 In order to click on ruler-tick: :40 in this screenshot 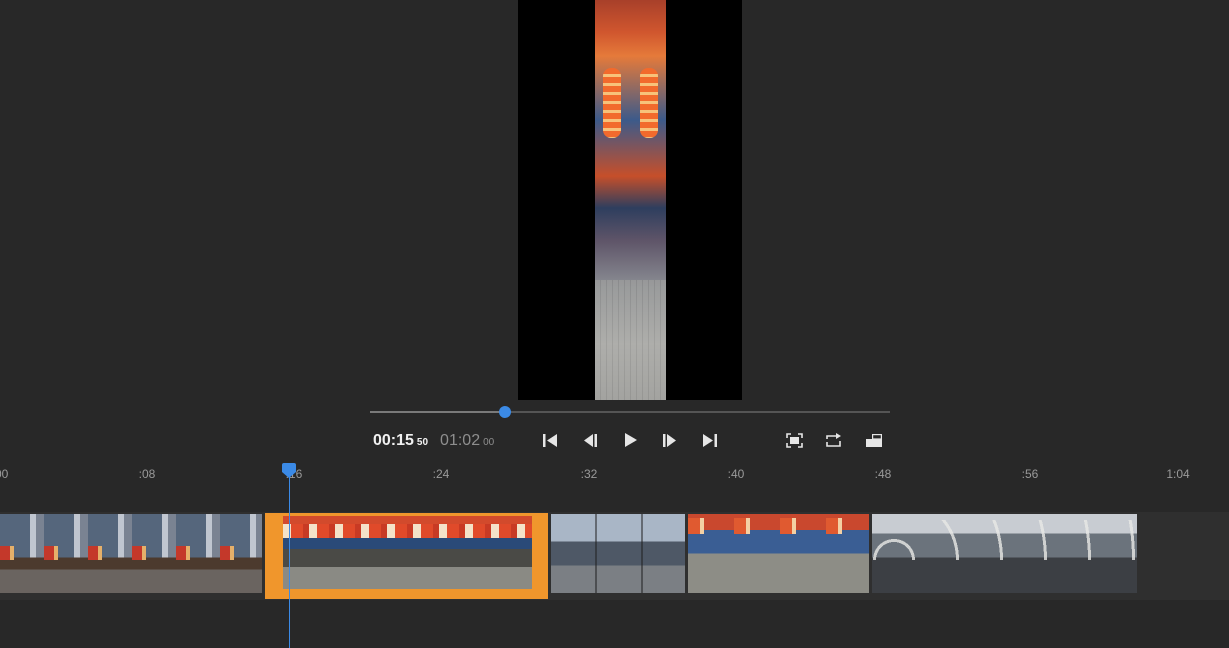, I will do `click(736, 474)`.